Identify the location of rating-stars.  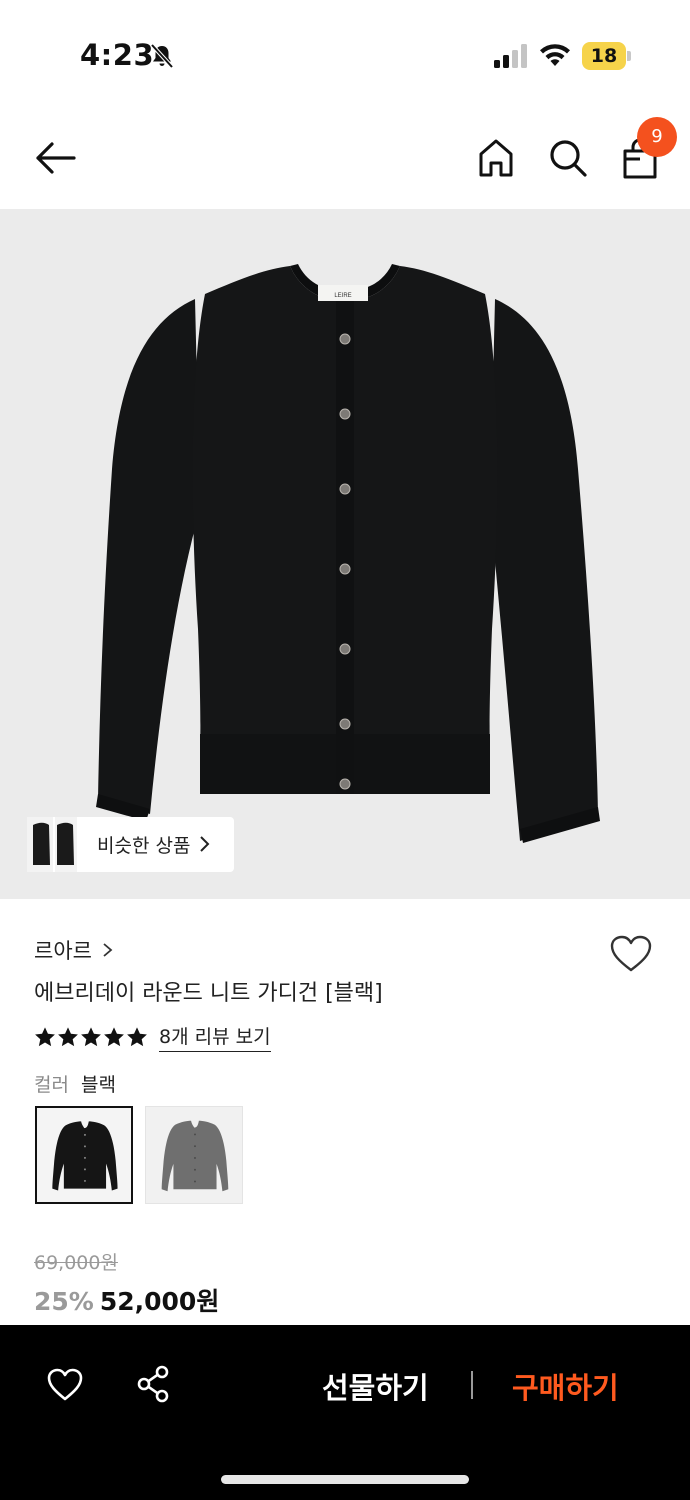
(91, 1037).